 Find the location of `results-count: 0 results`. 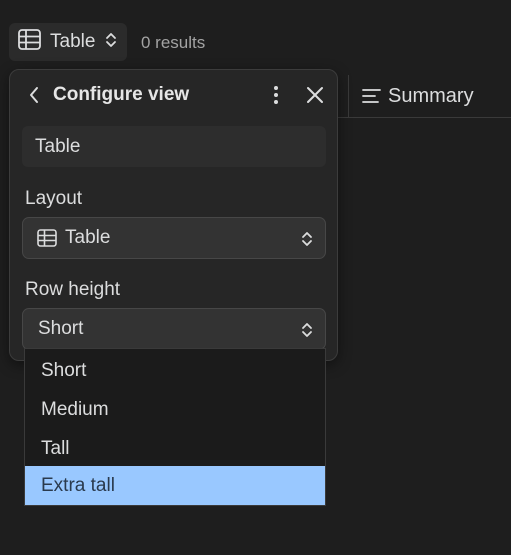

results-count: 0 results is located at coordinates (173, 42).